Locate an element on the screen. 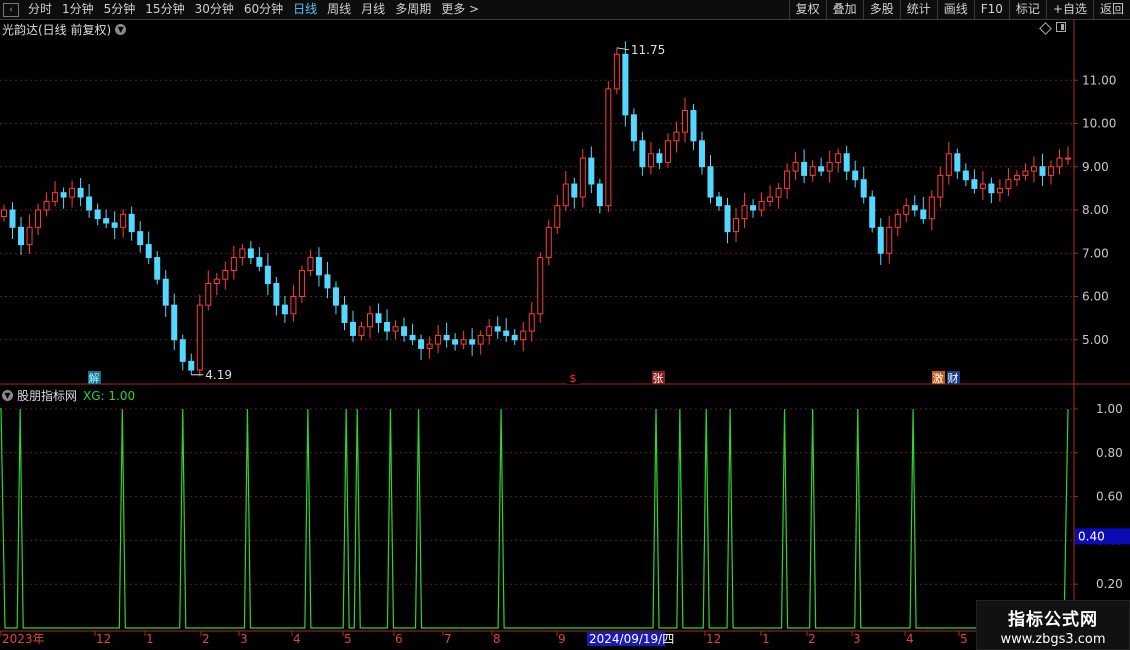 Image resolution: width=1130 pixels, height=650 pixels. selected-date-label: 2024/09/19/四 is located at coordinates (631, 639).